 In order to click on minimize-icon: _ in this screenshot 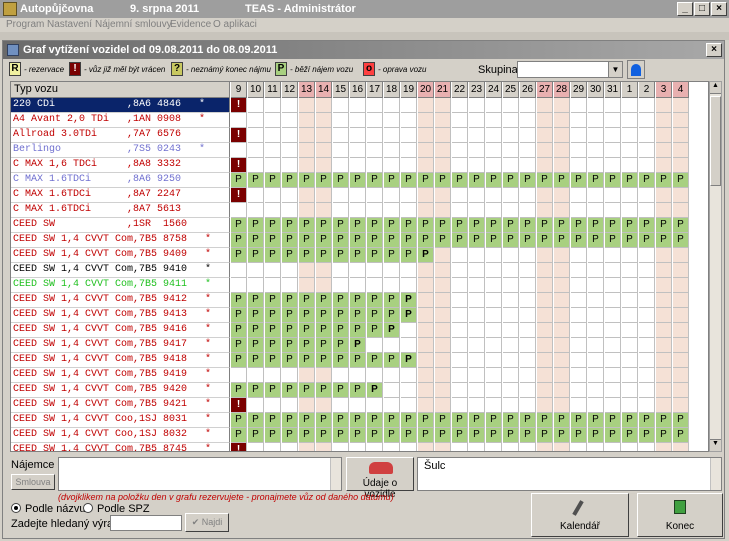, I will do `click(685, 9)`.